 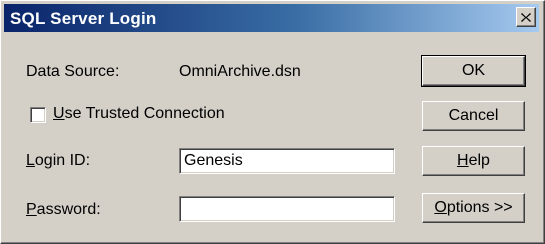 What do you see at coordinates (463, 160) in the screenshot?
I see `help-mnemonic: H` at bounding box center [463, 160].